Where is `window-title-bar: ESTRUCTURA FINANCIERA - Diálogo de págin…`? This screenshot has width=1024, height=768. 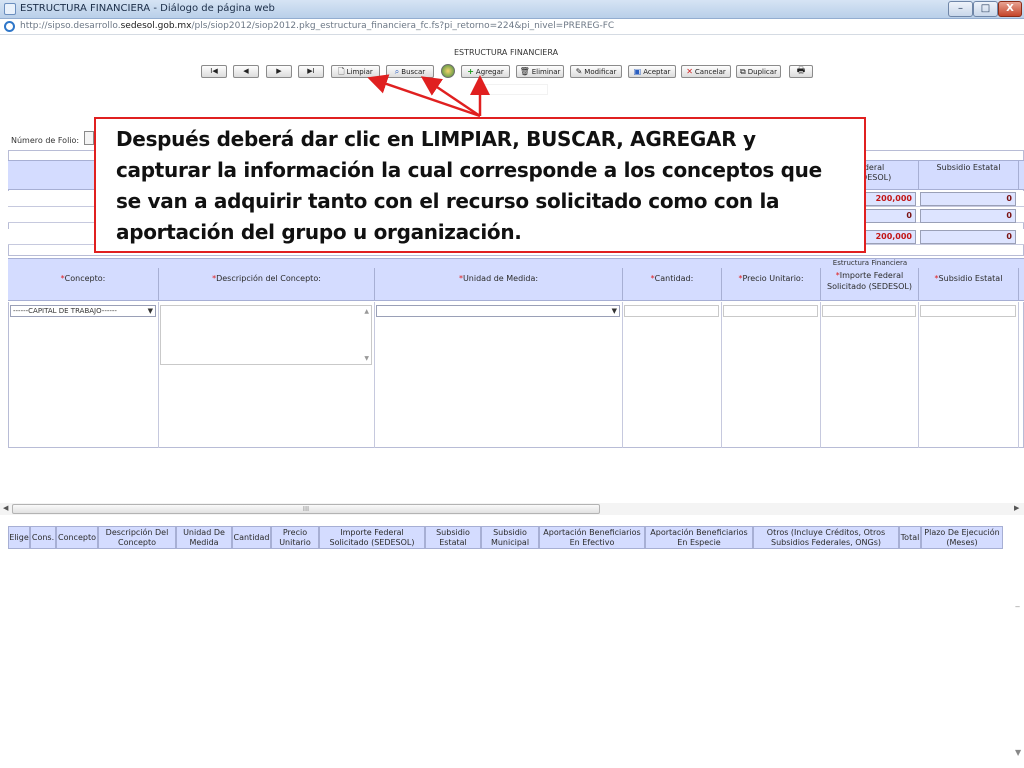 window-title-bar: ESTRUCTURA FINANCIERA - Diálogo de págin… is located at coordinates (512, 9).